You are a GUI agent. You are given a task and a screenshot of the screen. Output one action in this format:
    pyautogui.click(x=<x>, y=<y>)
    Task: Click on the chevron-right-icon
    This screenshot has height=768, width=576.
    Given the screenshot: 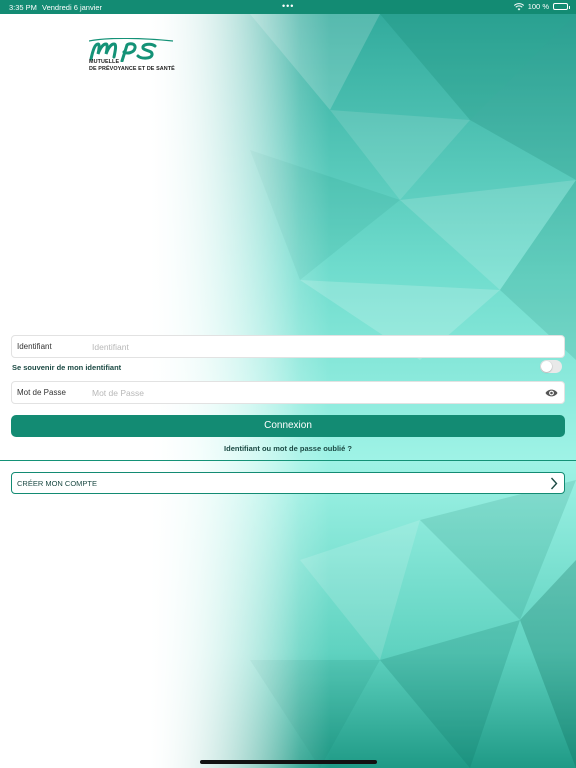 What is the action you would take?
    pyautogui.click(x=554, y=483)
    